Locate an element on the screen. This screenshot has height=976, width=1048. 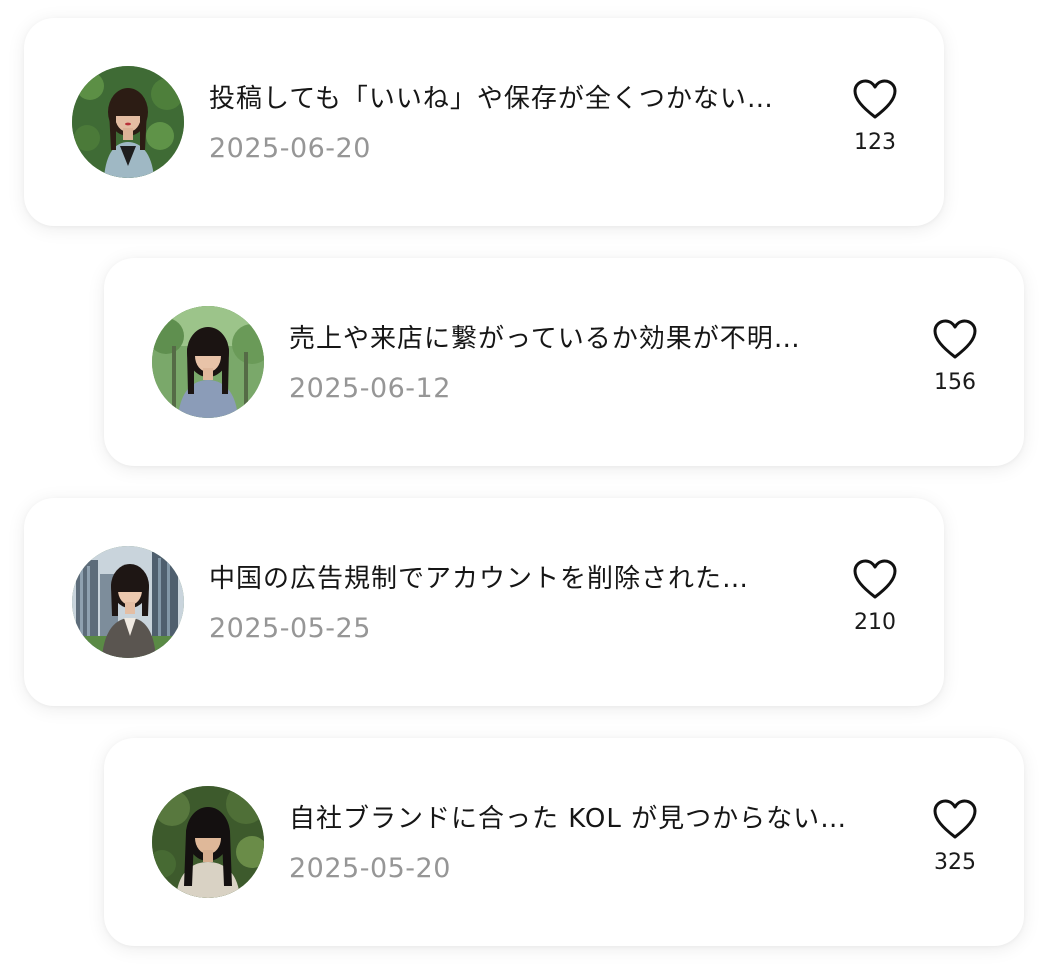
post-date: 2025-06-12 is located at coordinates (370, 388).